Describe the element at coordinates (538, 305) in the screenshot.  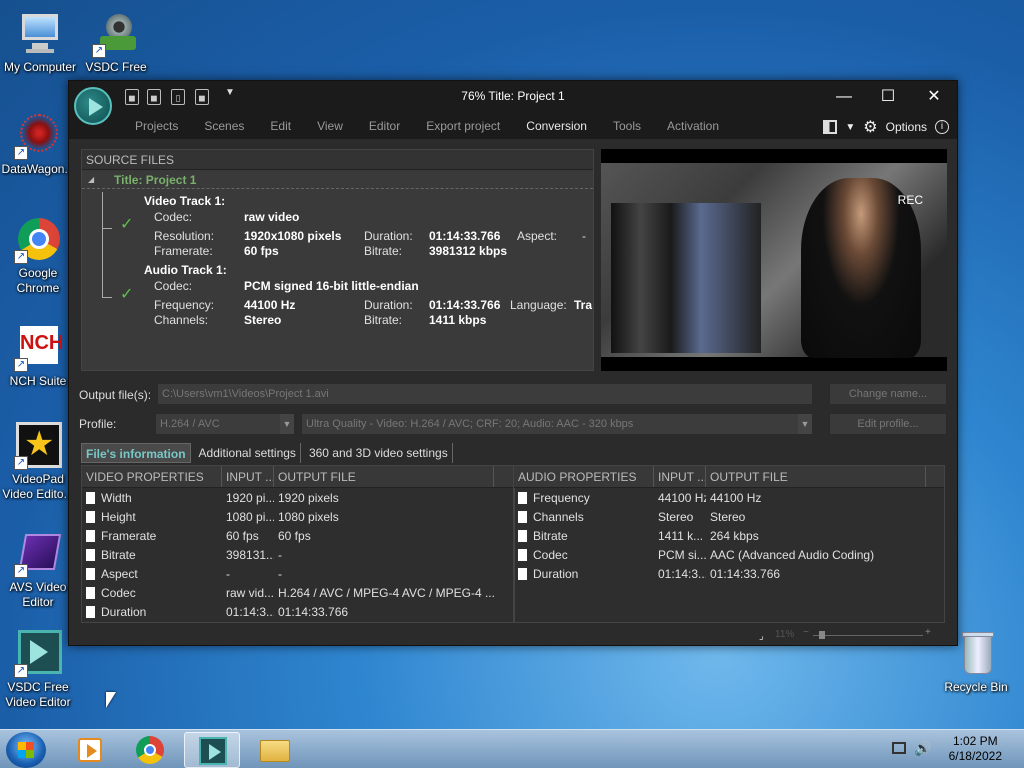
I see `language-label: Language:` at that location.